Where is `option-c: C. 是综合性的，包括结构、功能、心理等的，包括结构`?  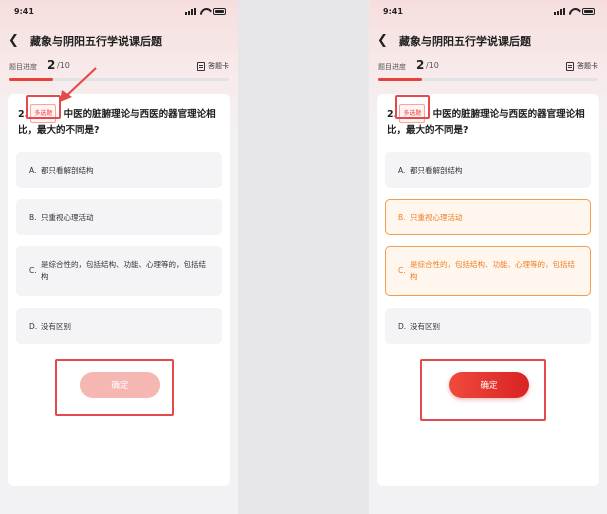 option-c: C. 是综合性的，包括结构、功能、心理等的，包括结构 is located at coordinates (119, 271).